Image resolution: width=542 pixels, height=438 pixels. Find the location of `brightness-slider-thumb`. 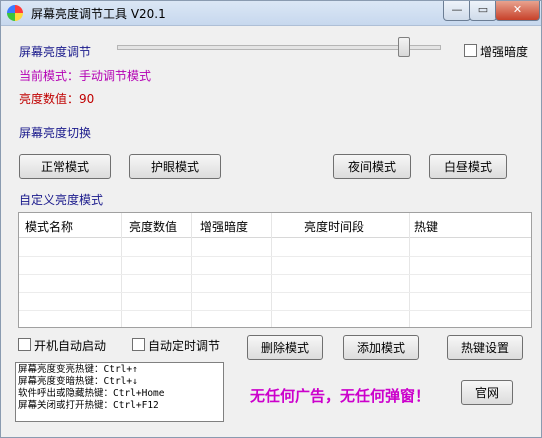

brightness-slider-thumb is located at coordinates (404, 47).